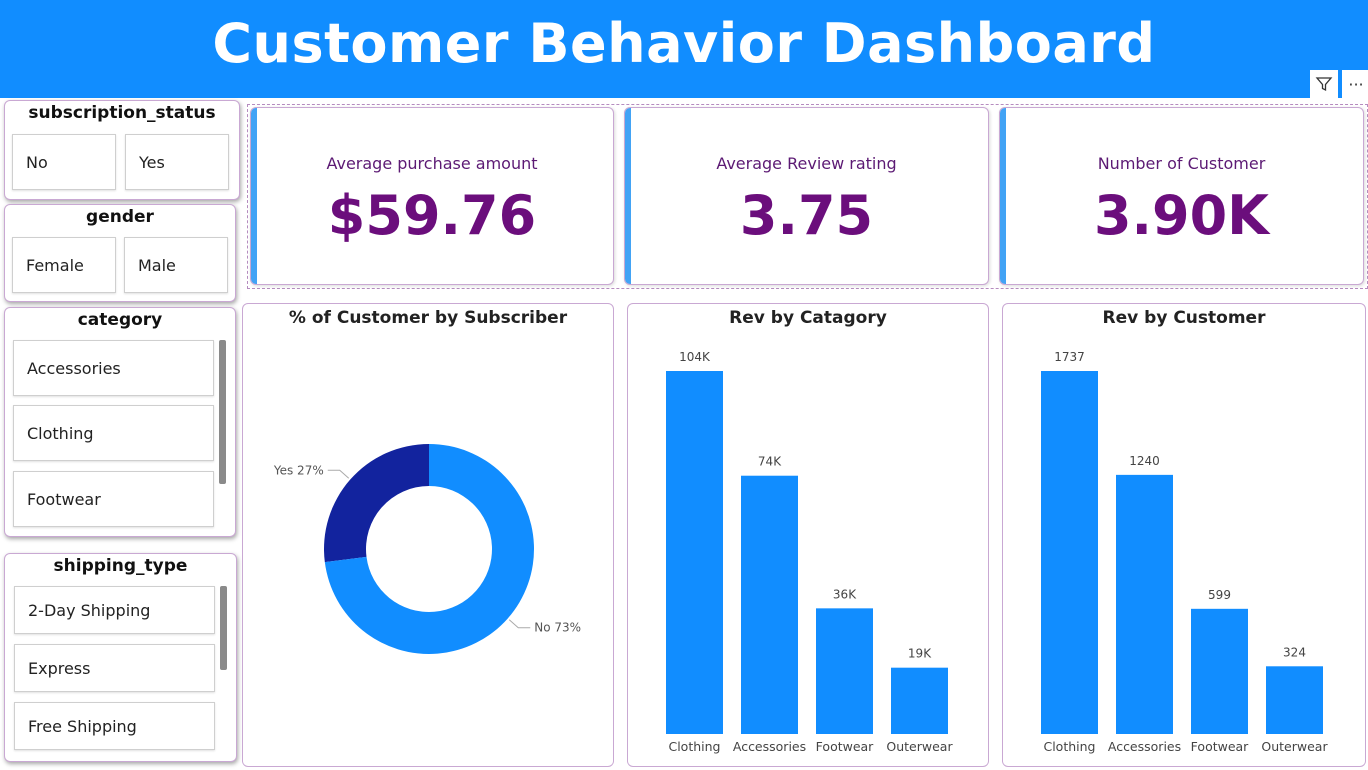 The width and height of the screenshot is (1368, 770). I want to click on slicer-gender: gender Female Male, so click(120, 253).